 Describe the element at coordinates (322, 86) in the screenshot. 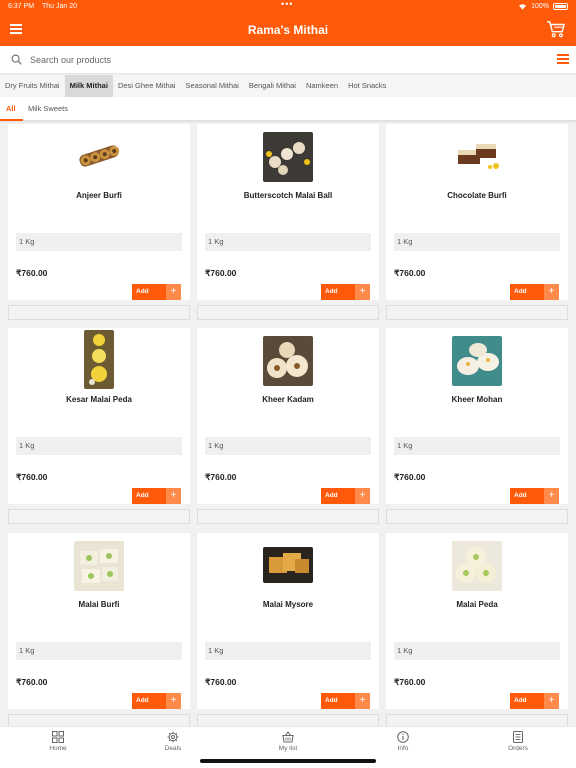

I see `tab-namkeen: Namkeen` at that location.